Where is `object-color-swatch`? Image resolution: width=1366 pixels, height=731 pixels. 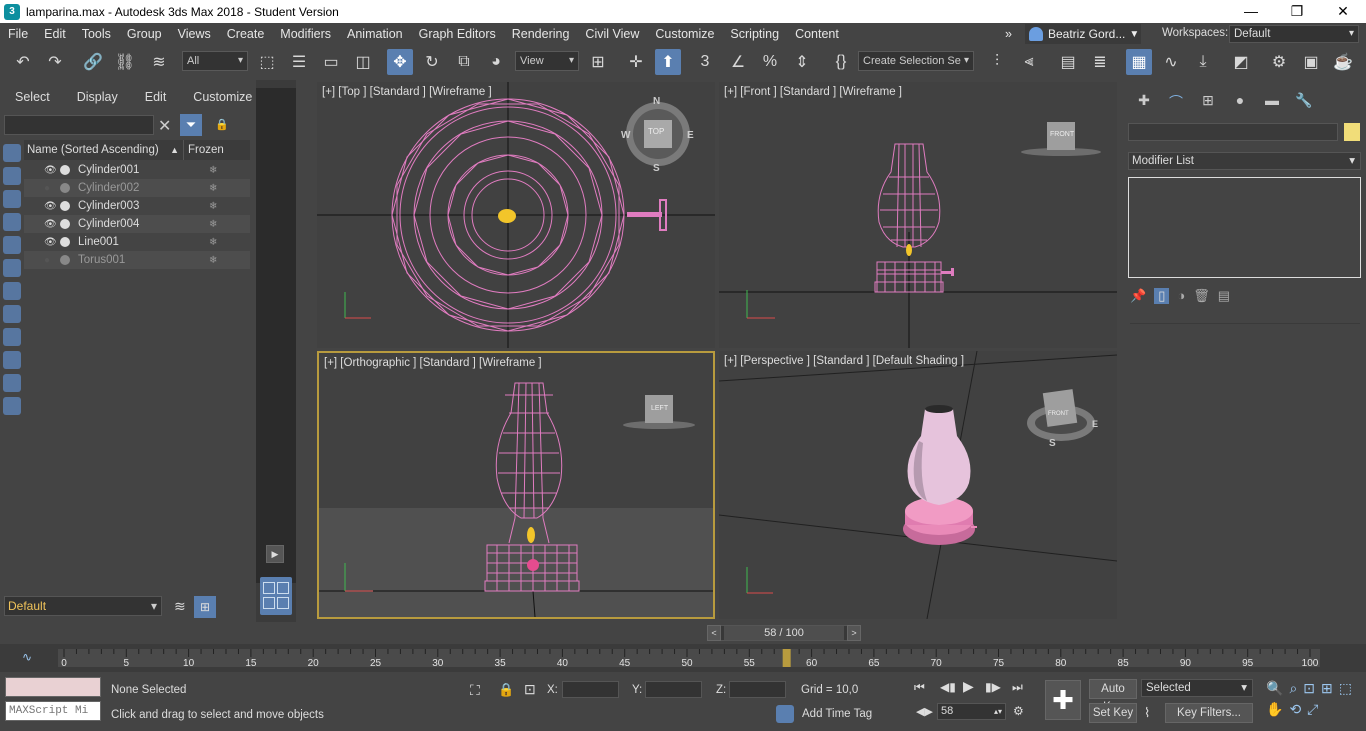 object-color-swatch is located at coordinates (1352, 132).